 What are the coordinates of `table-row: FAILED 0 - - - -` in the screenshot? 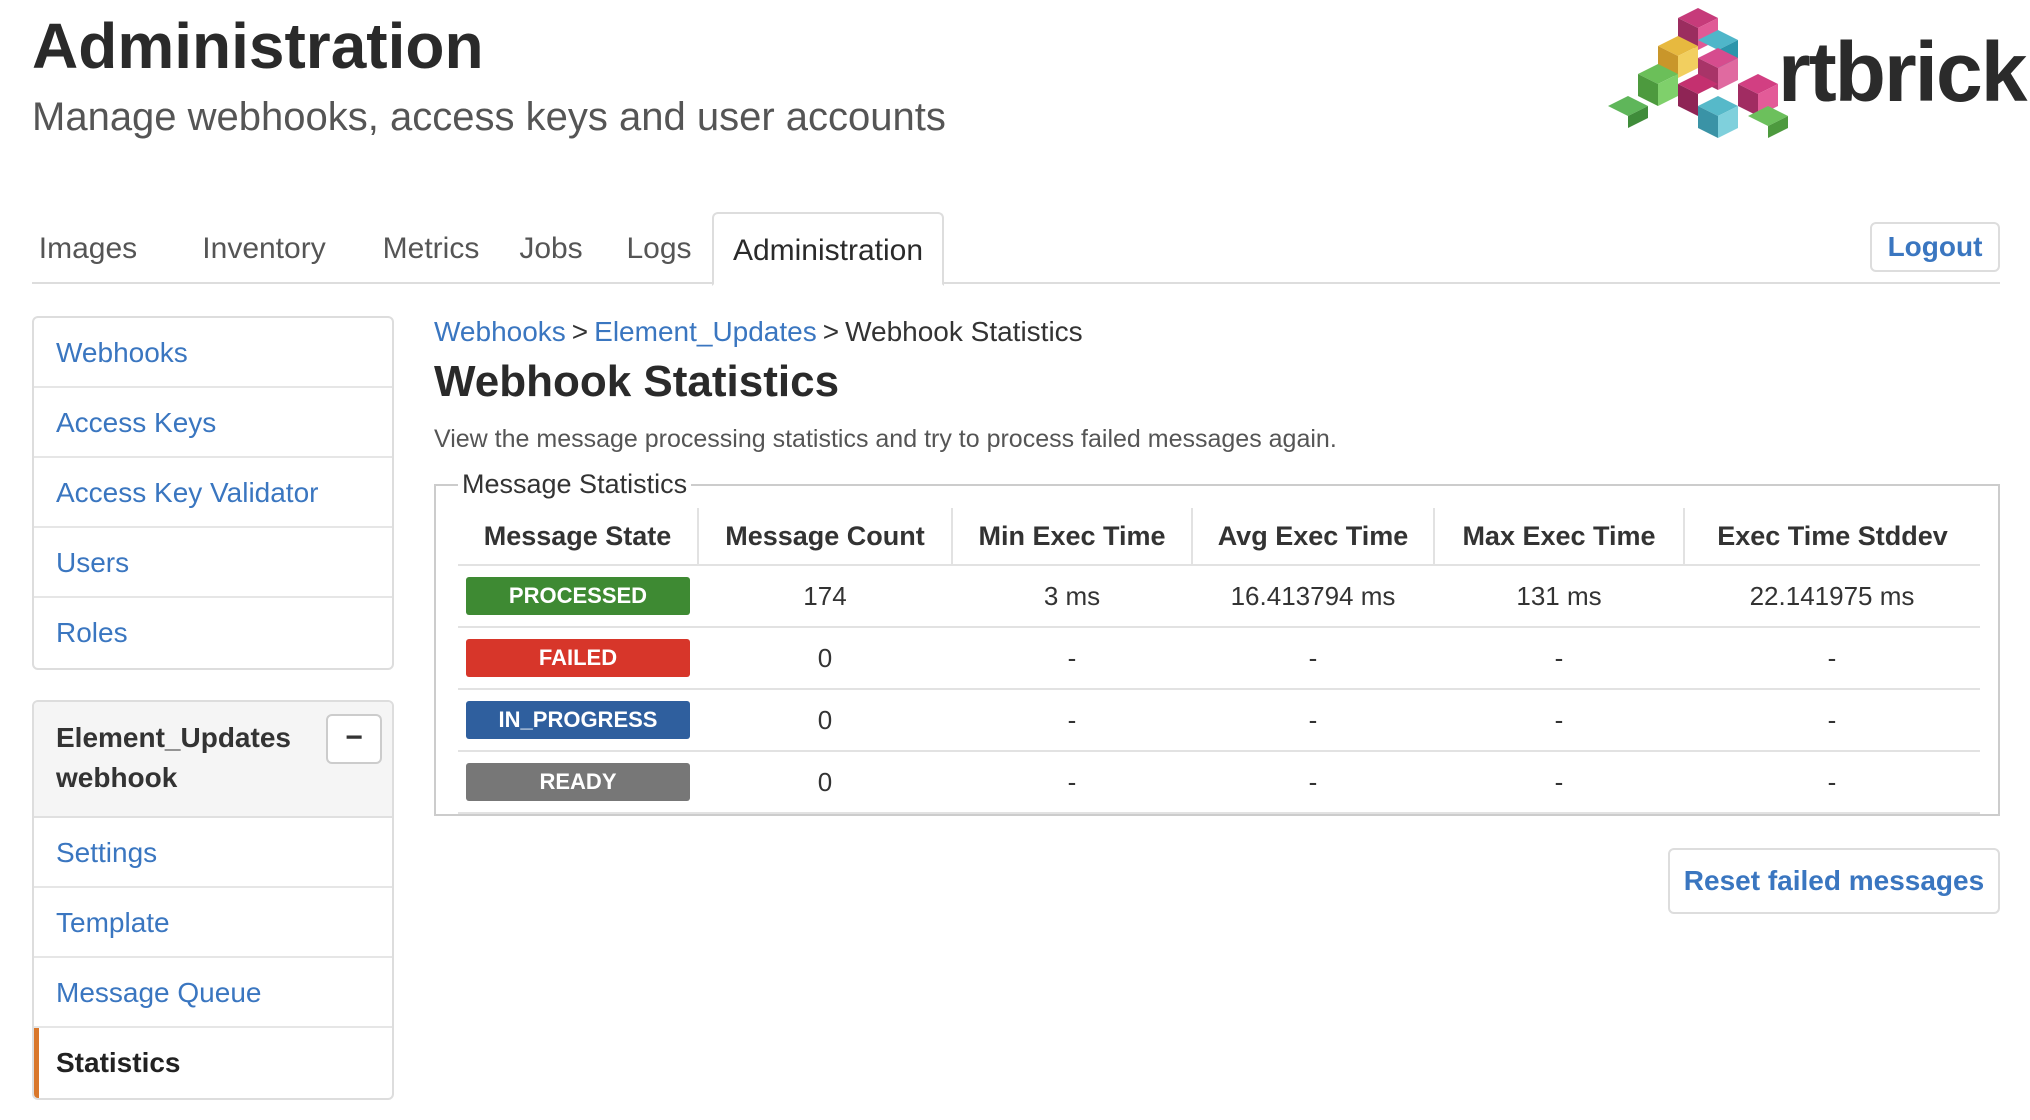 It's located at (1219, 658).